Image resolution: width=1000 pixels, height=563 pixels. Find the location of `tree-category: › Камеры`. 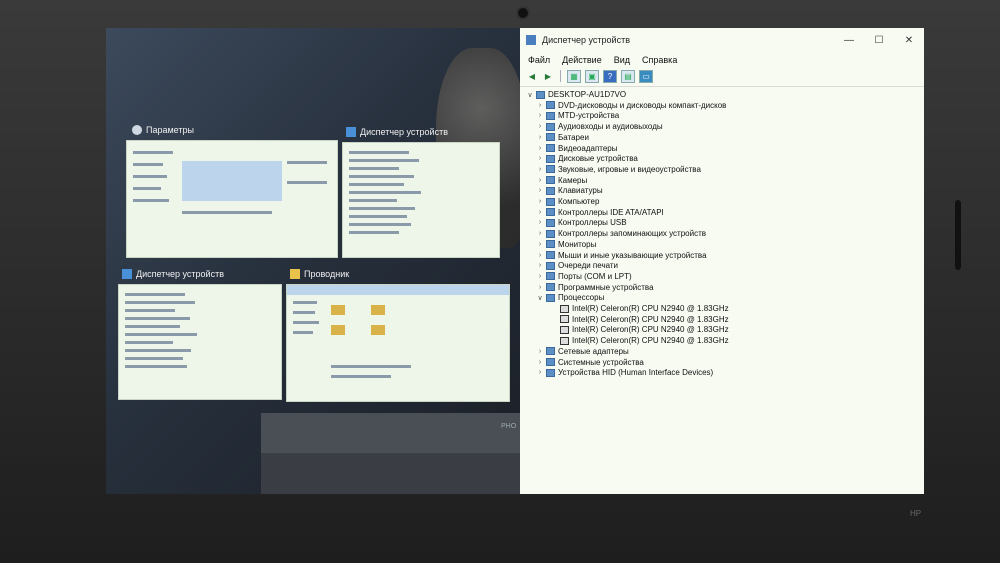

tree-category: › Камеры is located at coordinates (561, 180).